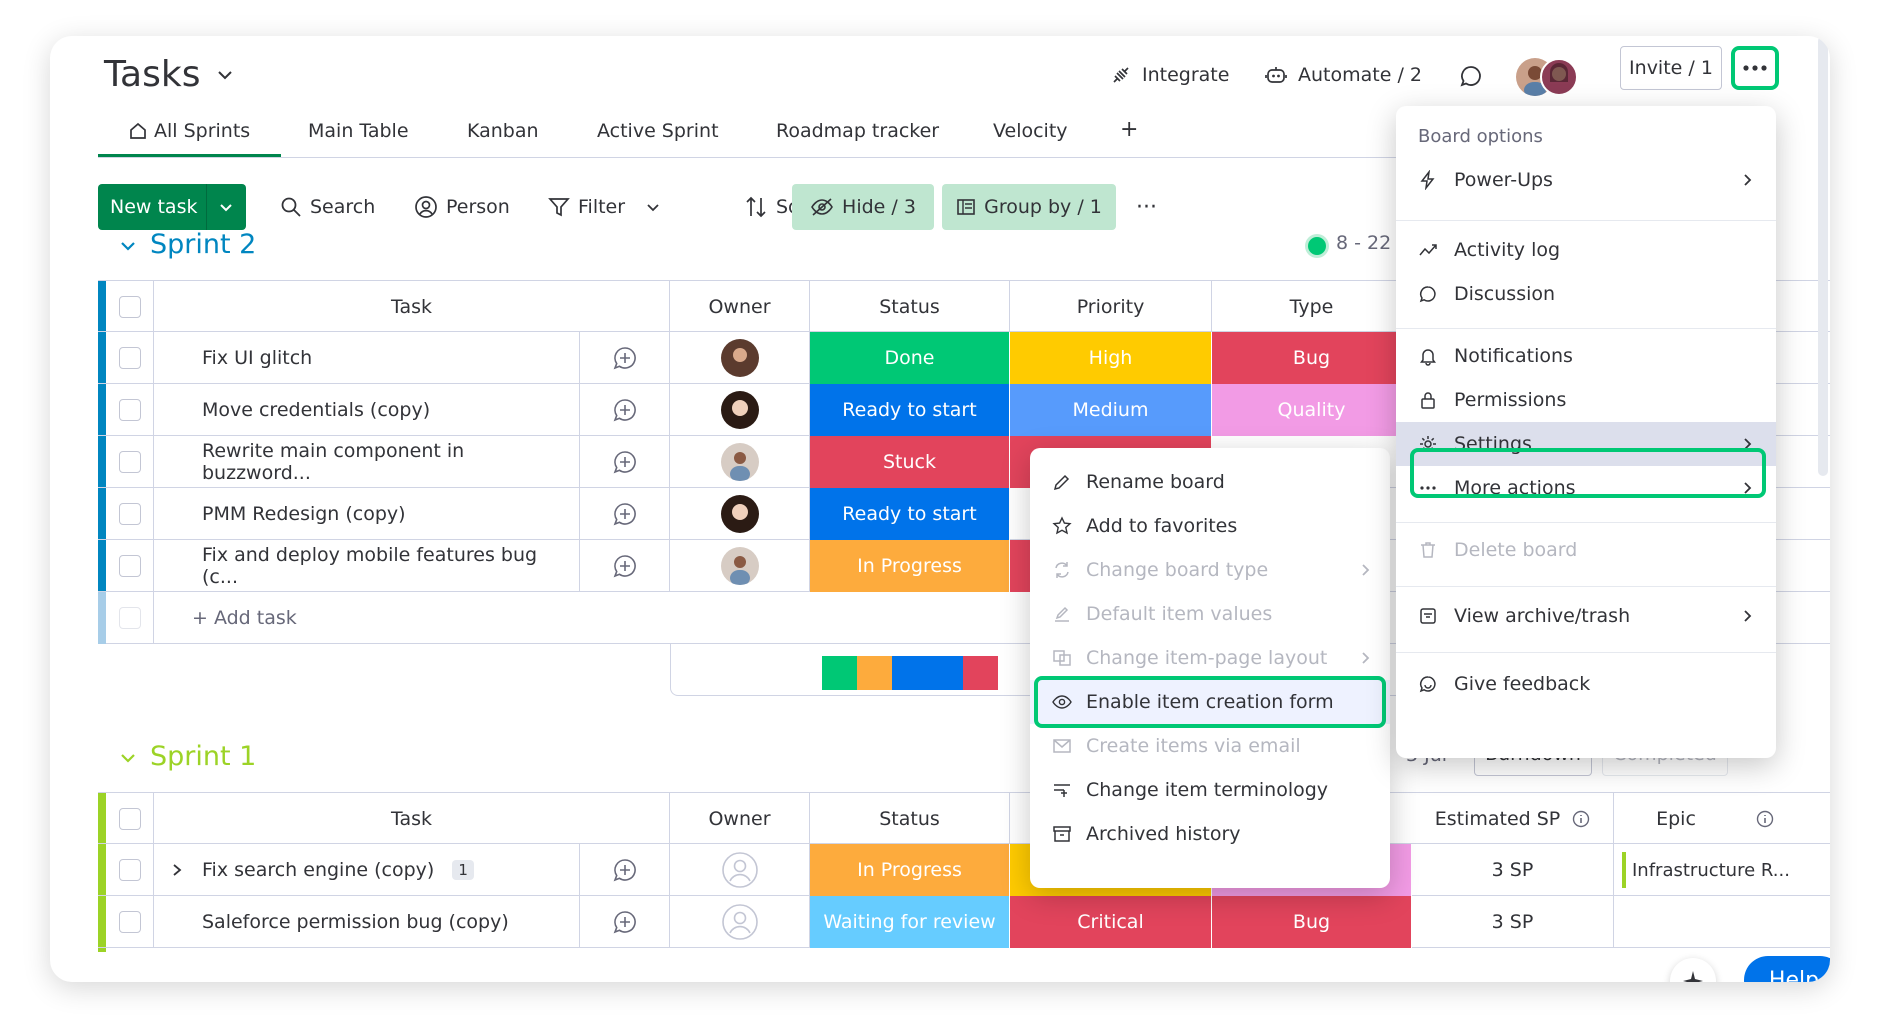 The width and height of the screenshot is (1878, 1030). What do you see at coordinates (1312, 307) in the screenshot?
I see `column-header-type: Type` at bounding box center [1312, 307].